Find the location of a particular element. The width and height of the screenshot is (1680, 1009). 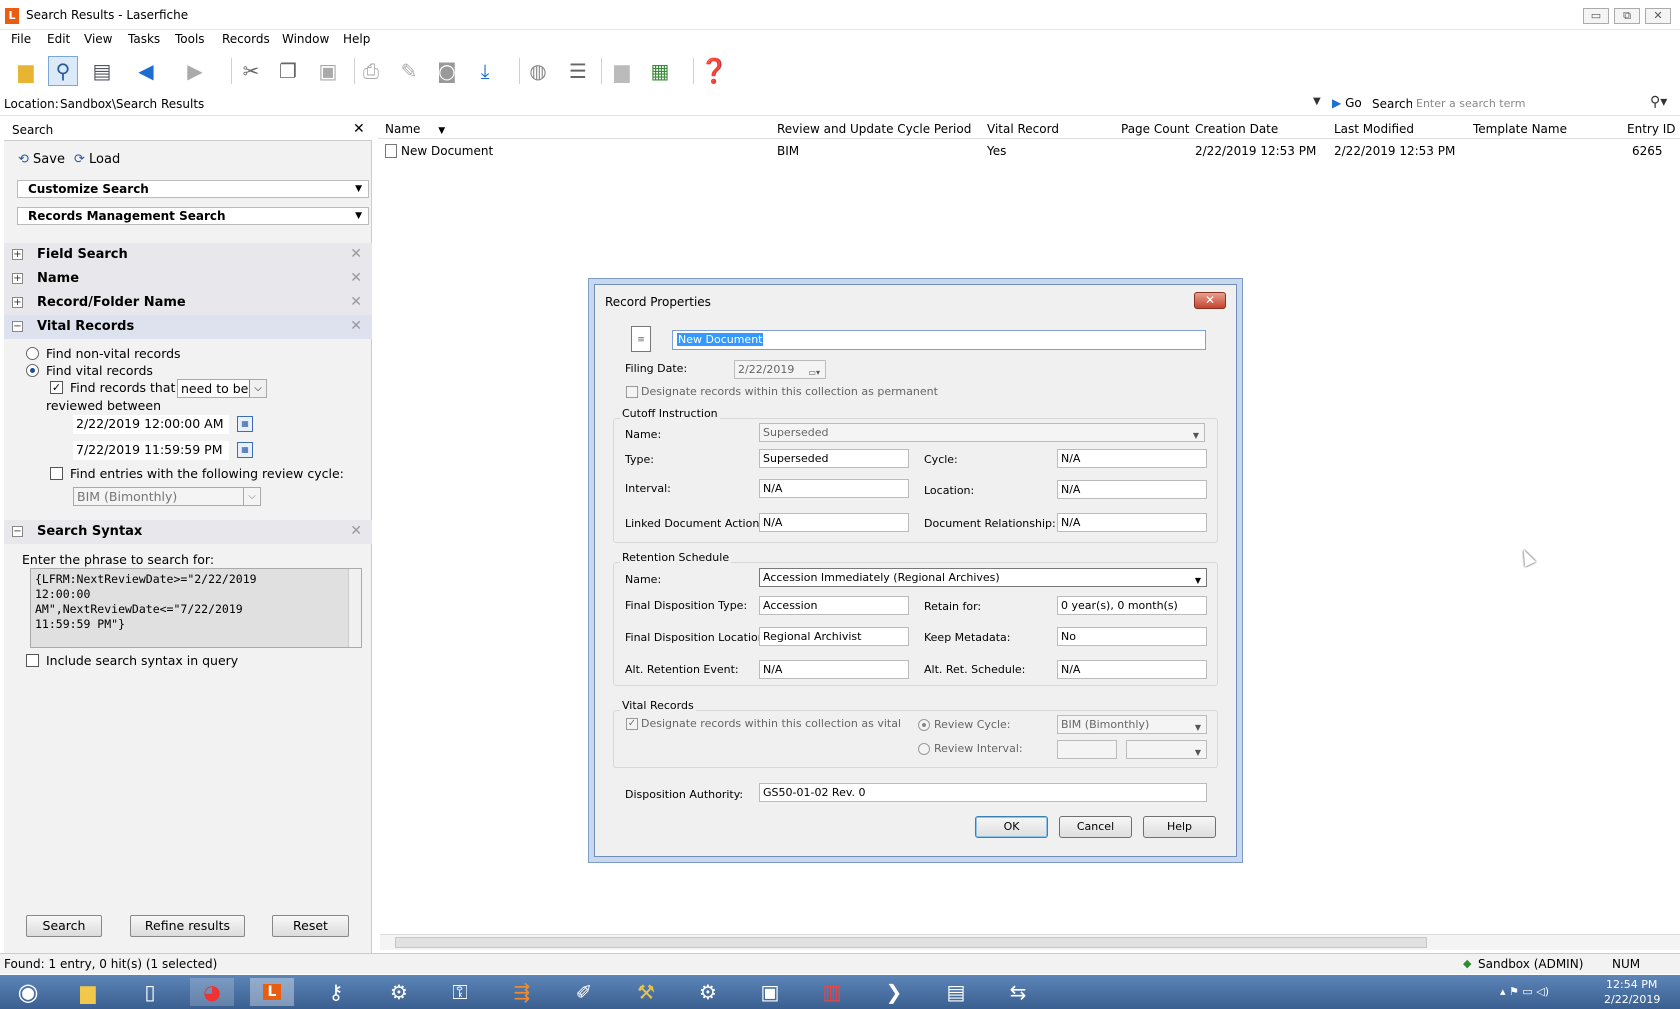

row-name: New Document is located at coordinates (447, 151).